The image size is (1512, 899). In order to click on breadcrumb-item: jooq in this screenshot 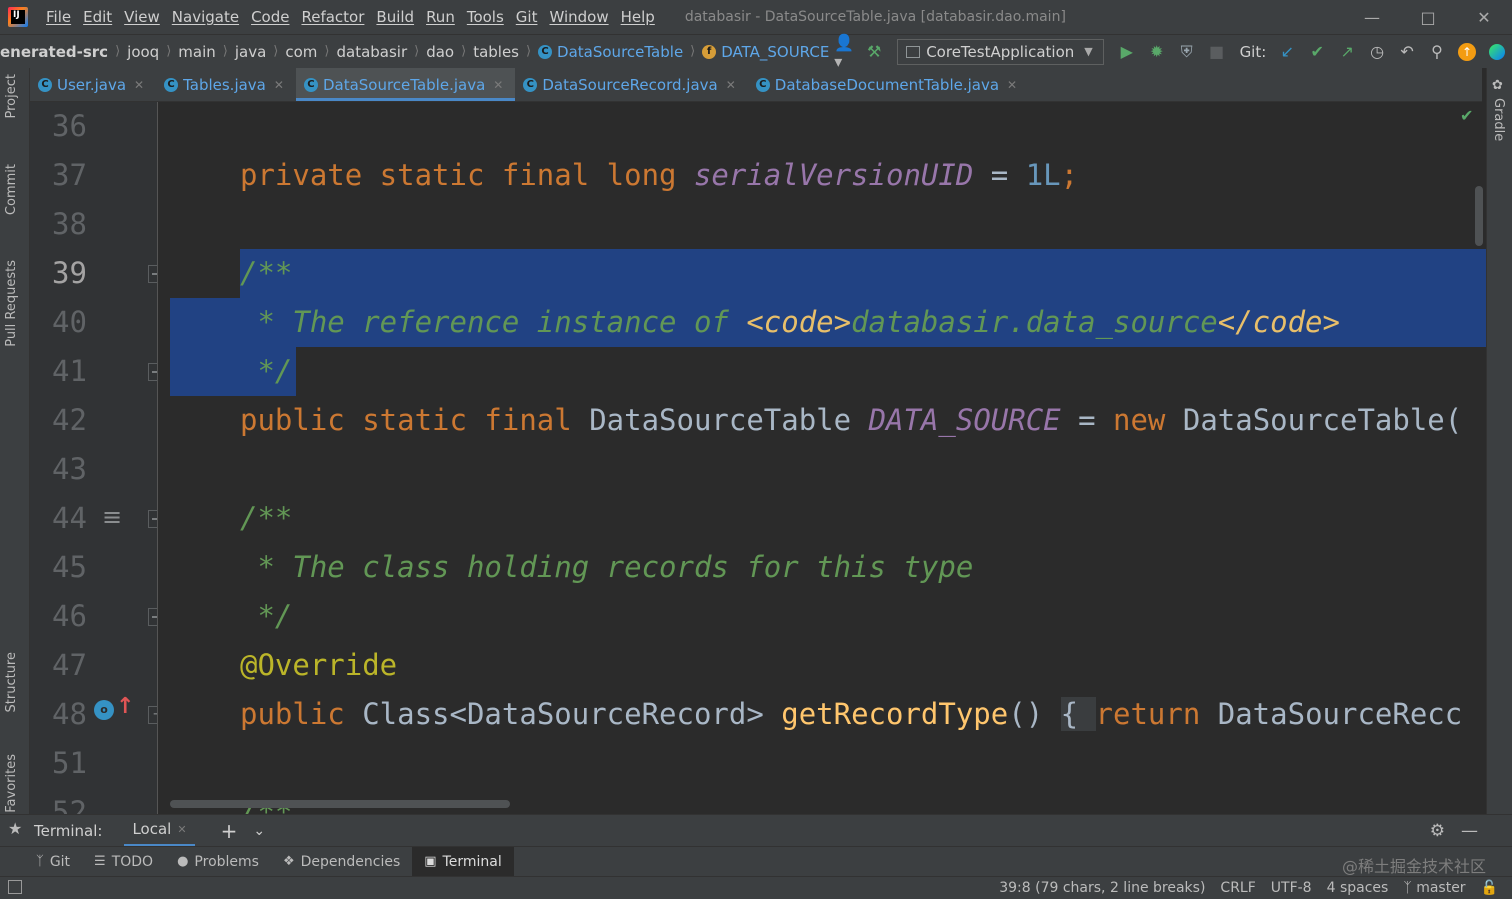, I will do `click(143, 52)`.